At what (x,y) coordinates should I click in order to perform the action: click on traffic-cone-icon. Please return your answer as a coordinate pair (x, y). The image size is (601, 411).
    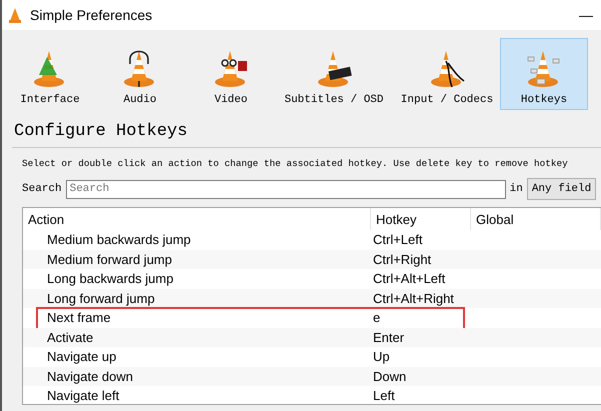
    Looking at the image, I should click on (15, 15).